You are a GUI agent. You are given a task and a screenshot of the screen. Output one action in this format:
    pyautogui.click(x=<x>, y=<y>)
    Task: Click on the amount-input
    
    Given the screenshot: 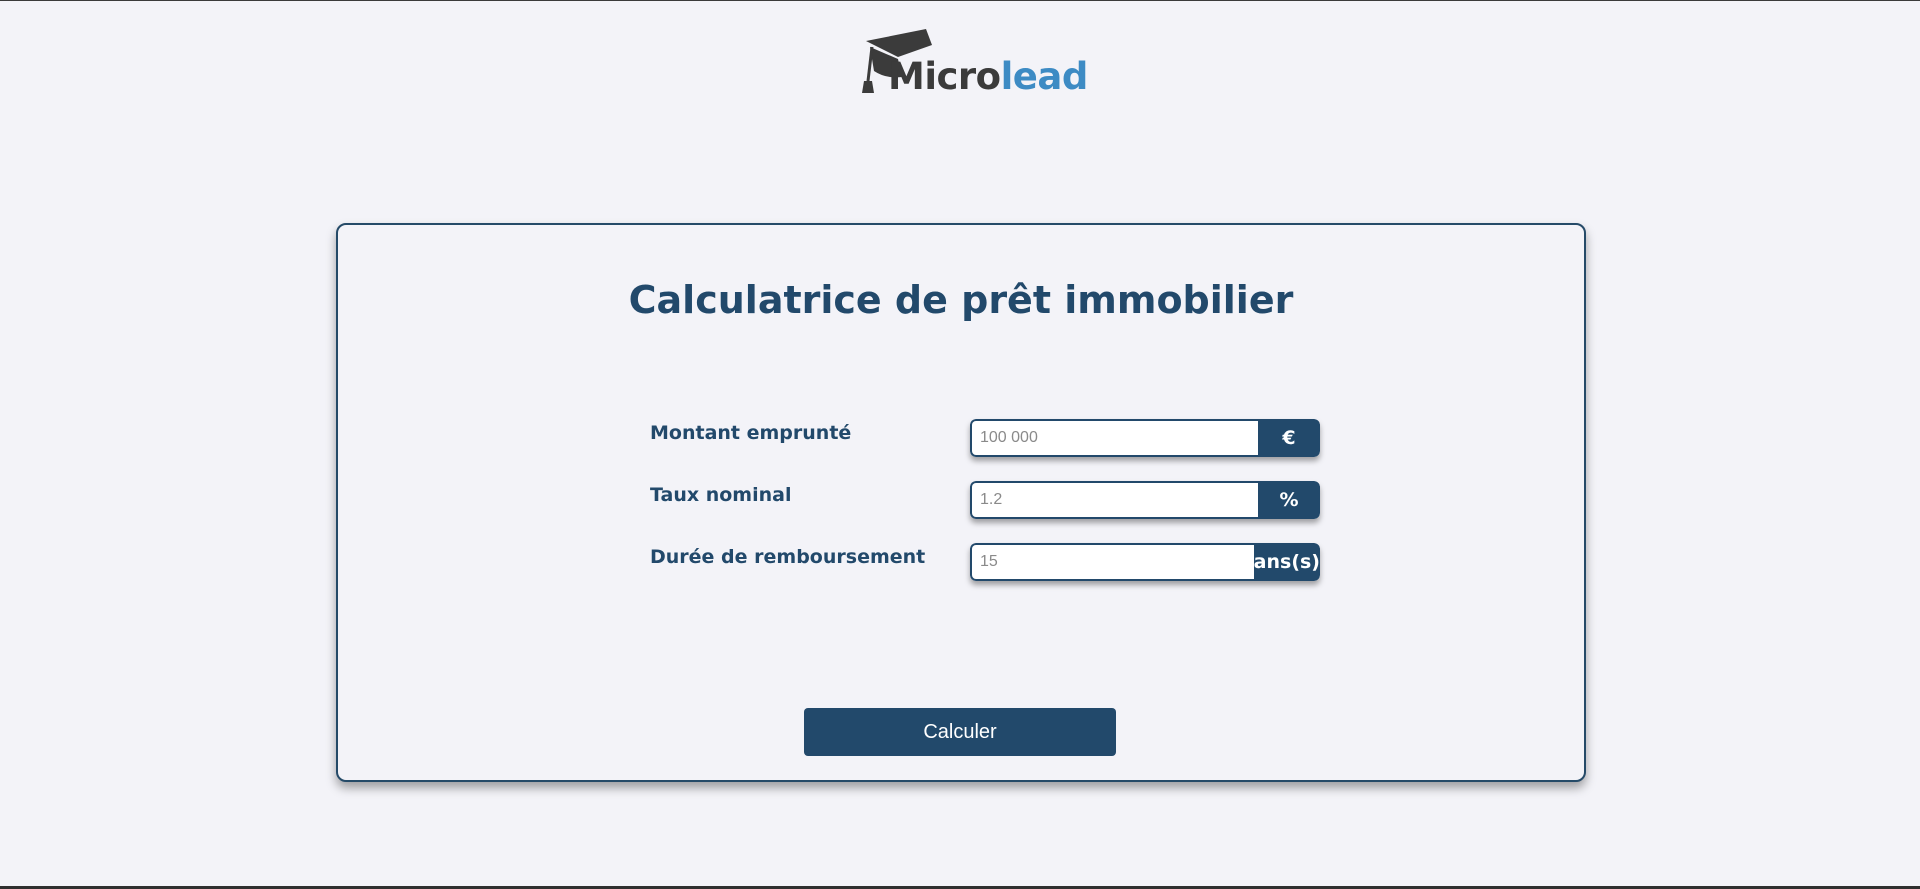 What is the action you would take?
    pyautogui.click(x=1114, y=438)
    